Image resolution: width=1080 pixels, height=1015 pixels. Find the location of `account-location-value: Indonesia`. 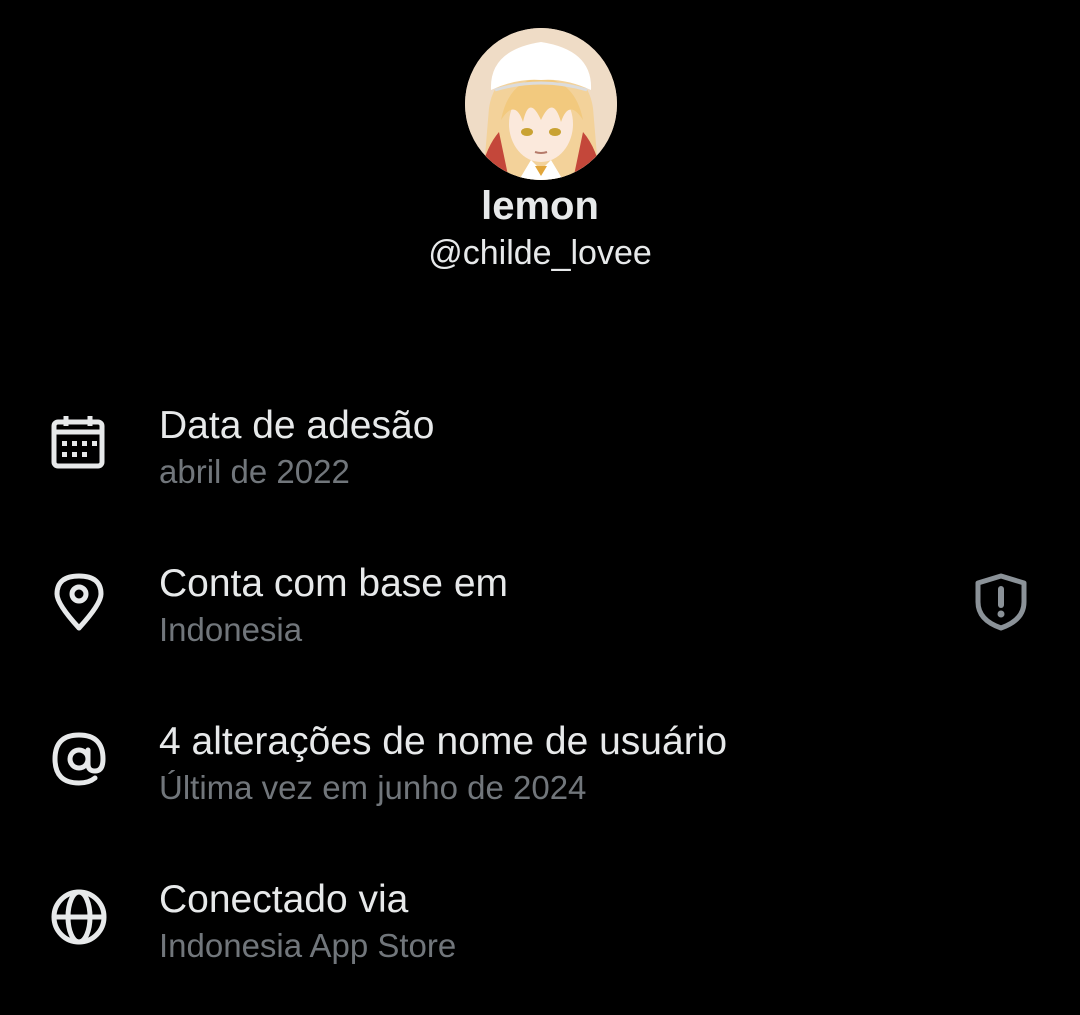

account-location-value: Indonesia is located at coordinates (231, 629).